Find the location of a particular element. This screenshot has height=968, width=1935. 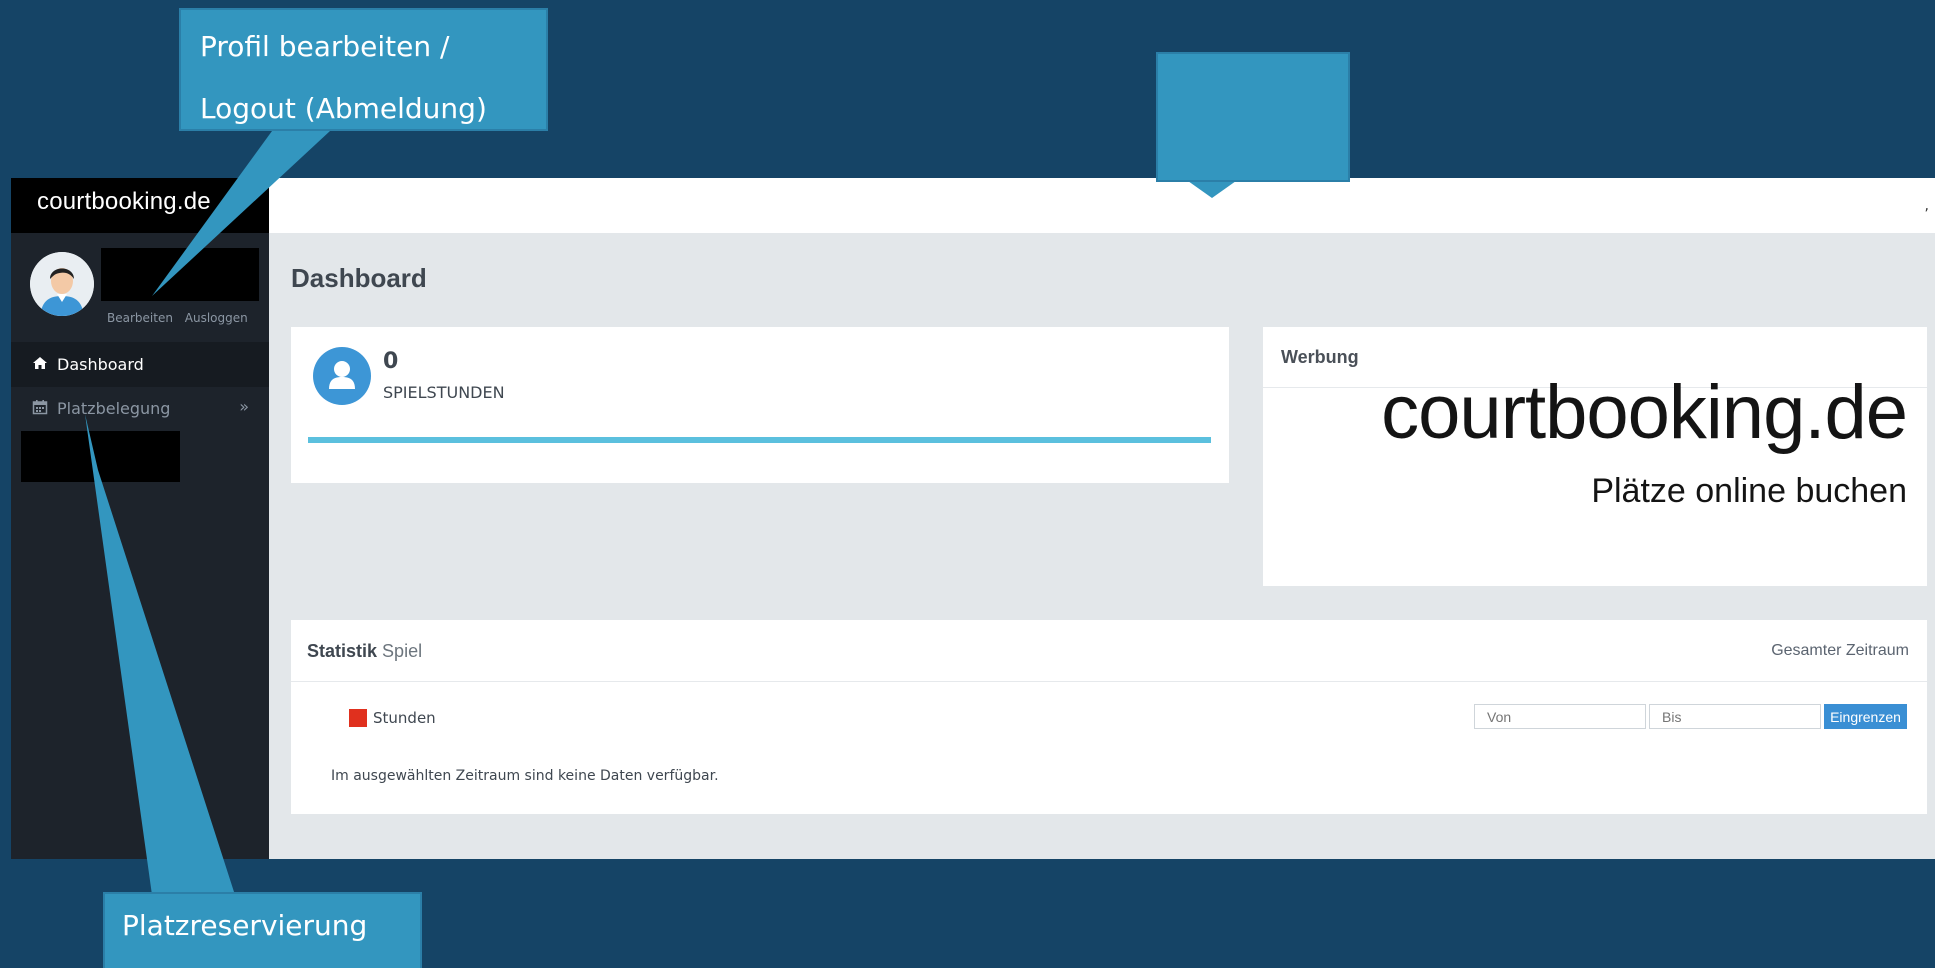

callout-reservation: Platzreservierung is located at coordinates (262, 930).